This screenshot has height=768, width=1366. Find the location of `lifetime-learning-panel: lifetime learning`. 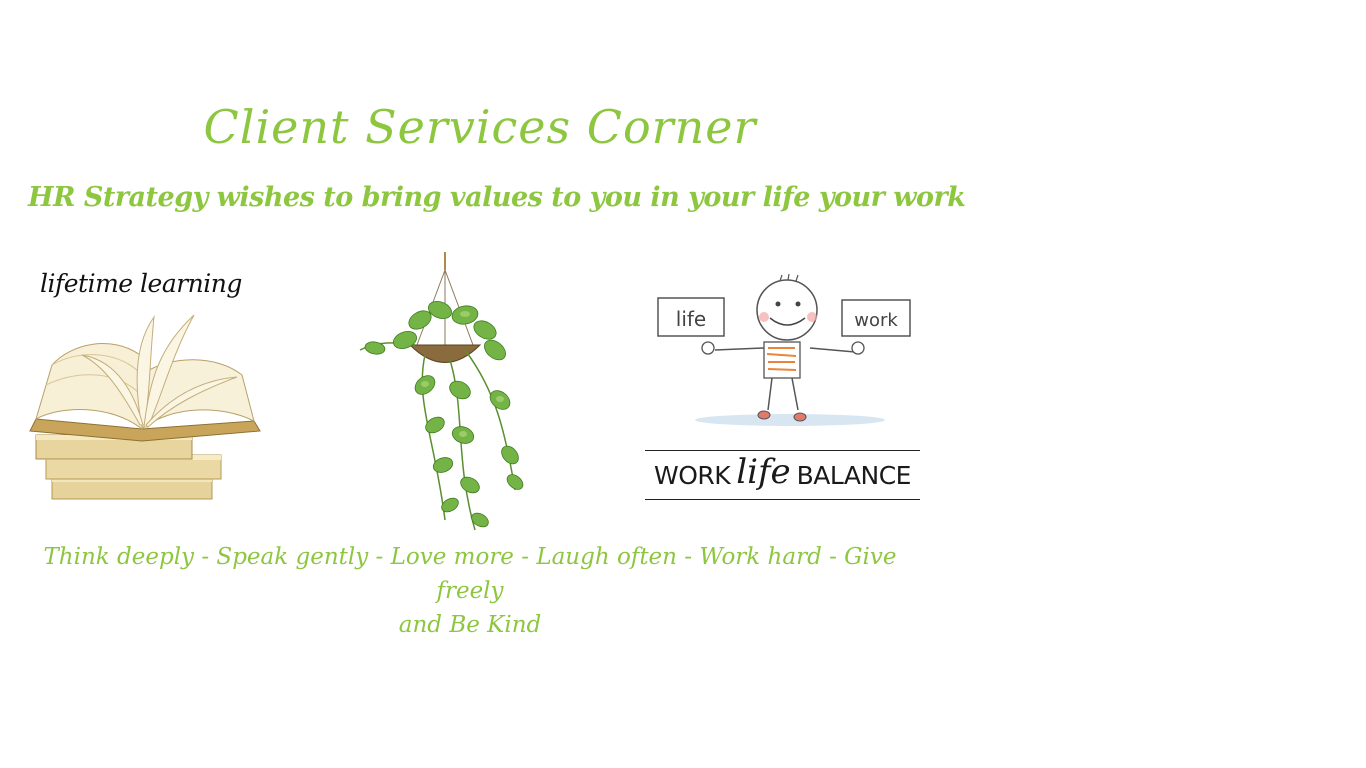

lifetime-learning-panel: lifetime learning is located at coordinates (147, 385).